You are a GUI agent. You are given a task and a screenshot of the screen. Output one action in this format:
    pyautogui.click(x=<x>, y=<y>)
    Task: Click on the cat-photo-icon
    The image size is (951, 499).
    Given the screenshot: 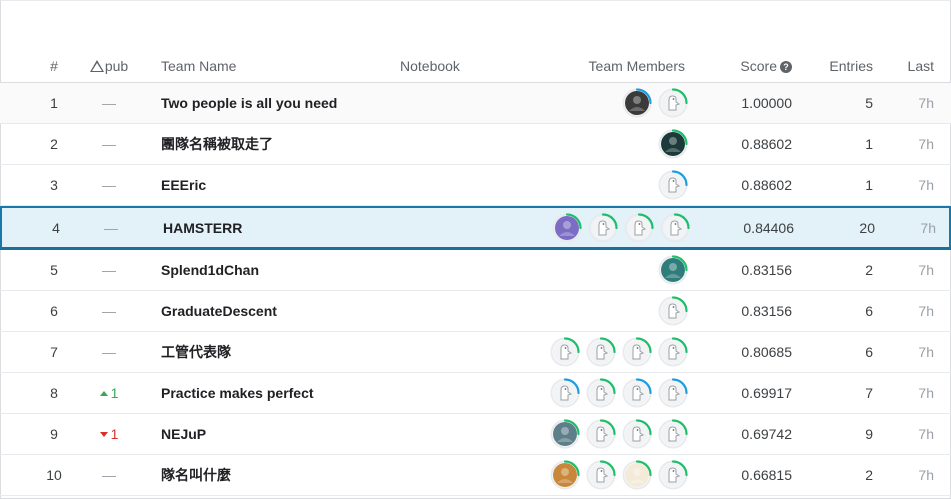 What is the action you would take?
    pyautogui.click(x=637, y=103)
    